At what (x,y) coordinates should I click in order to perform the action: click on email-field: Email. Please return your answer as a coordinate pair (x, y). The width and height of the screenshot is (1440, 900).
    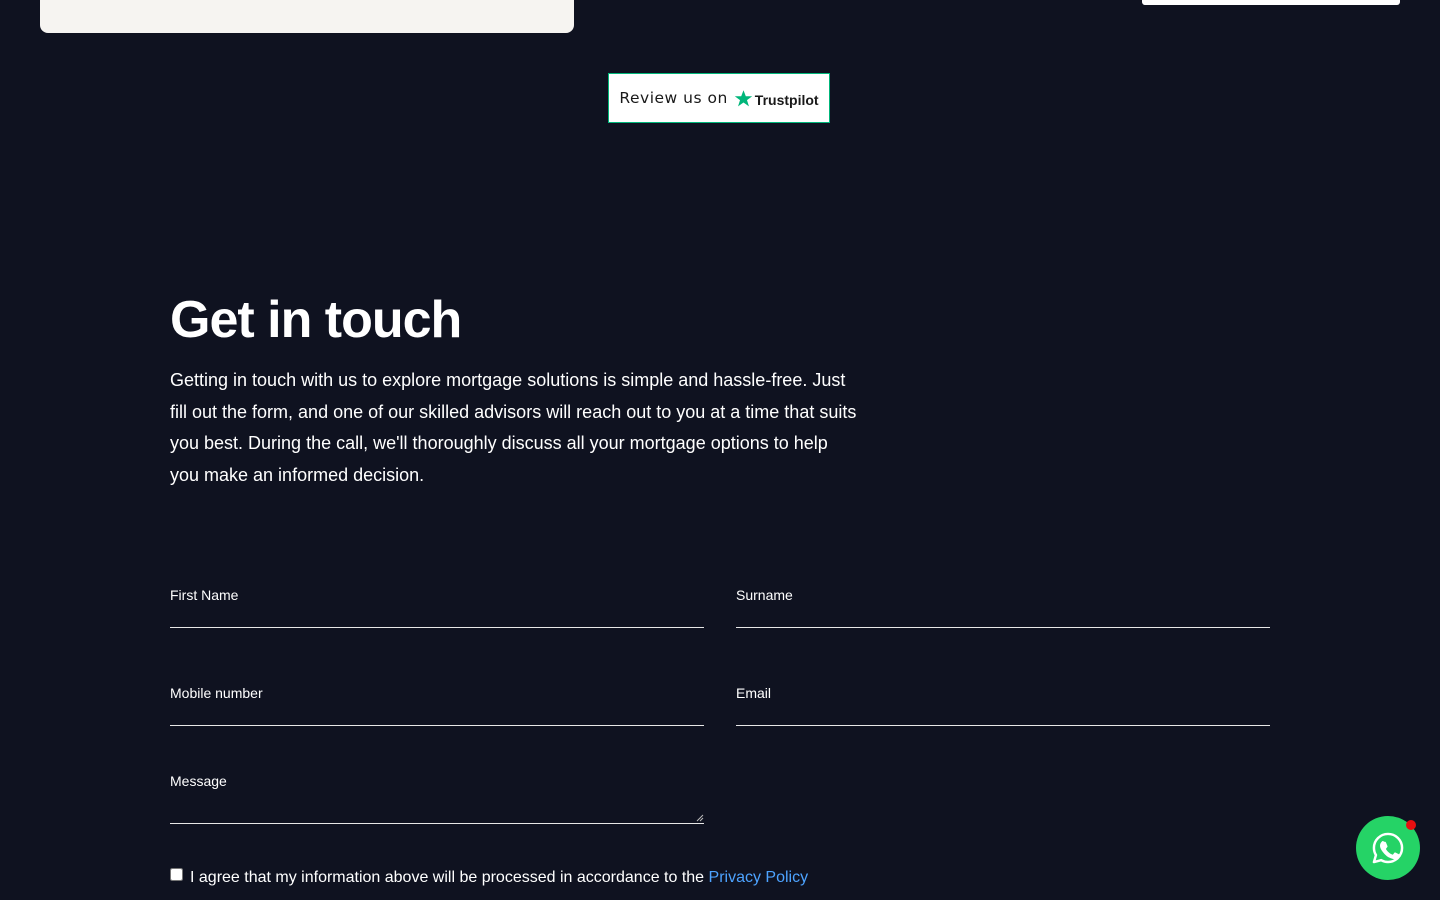
    Looking at the image, I should click on (1005, 706).